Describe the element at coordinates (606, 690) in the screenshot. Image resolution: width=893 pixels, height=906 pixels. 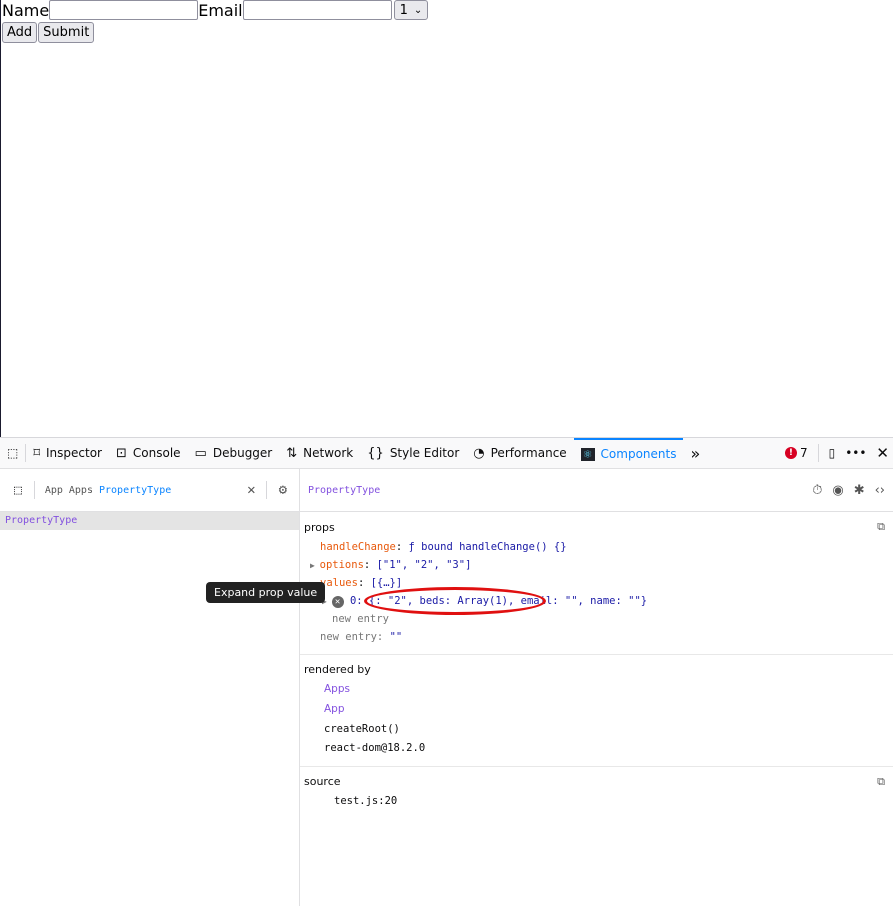
I see `rendered-by-apps: Apps` at that location.